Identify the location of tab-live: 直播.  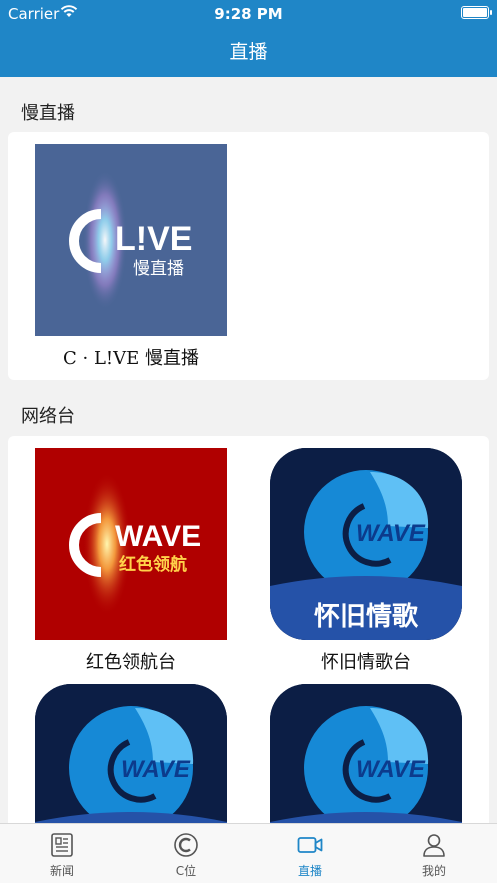
(310, 853).